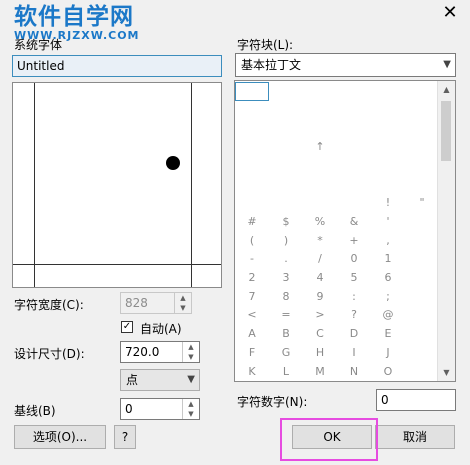  Describe the element at coordinates (388, 372) in the screenshot. I see `char-cell: O` at that location.